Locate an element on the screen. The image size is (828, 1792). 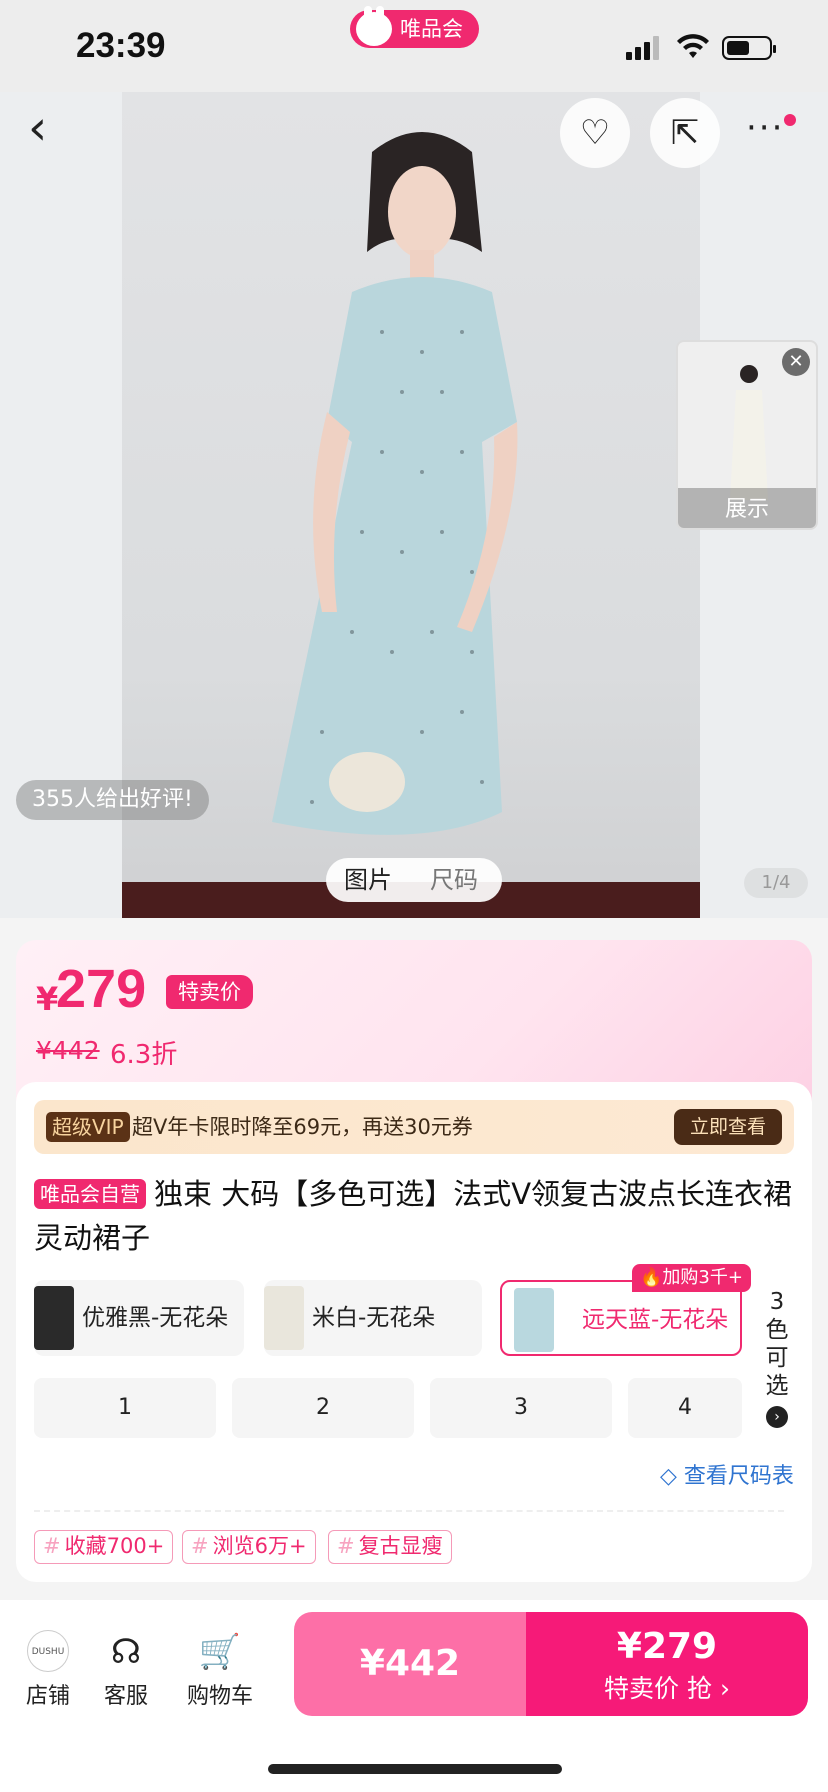
shop-logo: DUSHU is located at coordinates (48, 1651).